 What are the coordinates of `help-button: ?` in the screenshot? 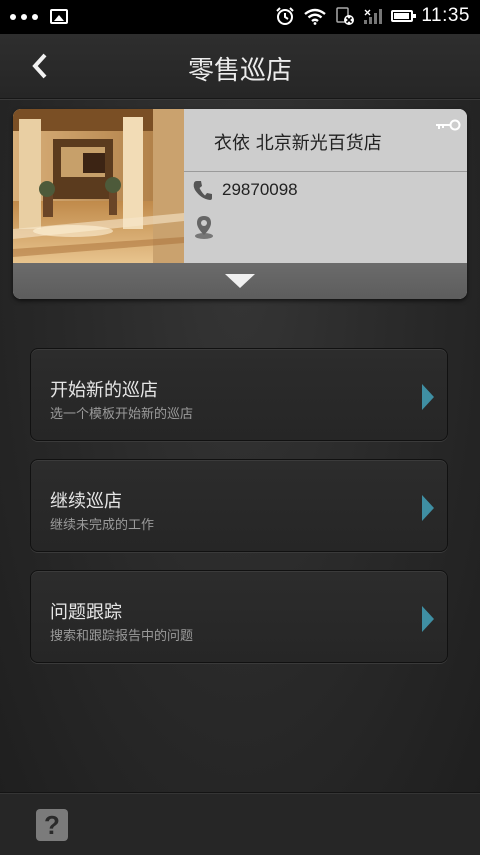 It's located at (52, 825).